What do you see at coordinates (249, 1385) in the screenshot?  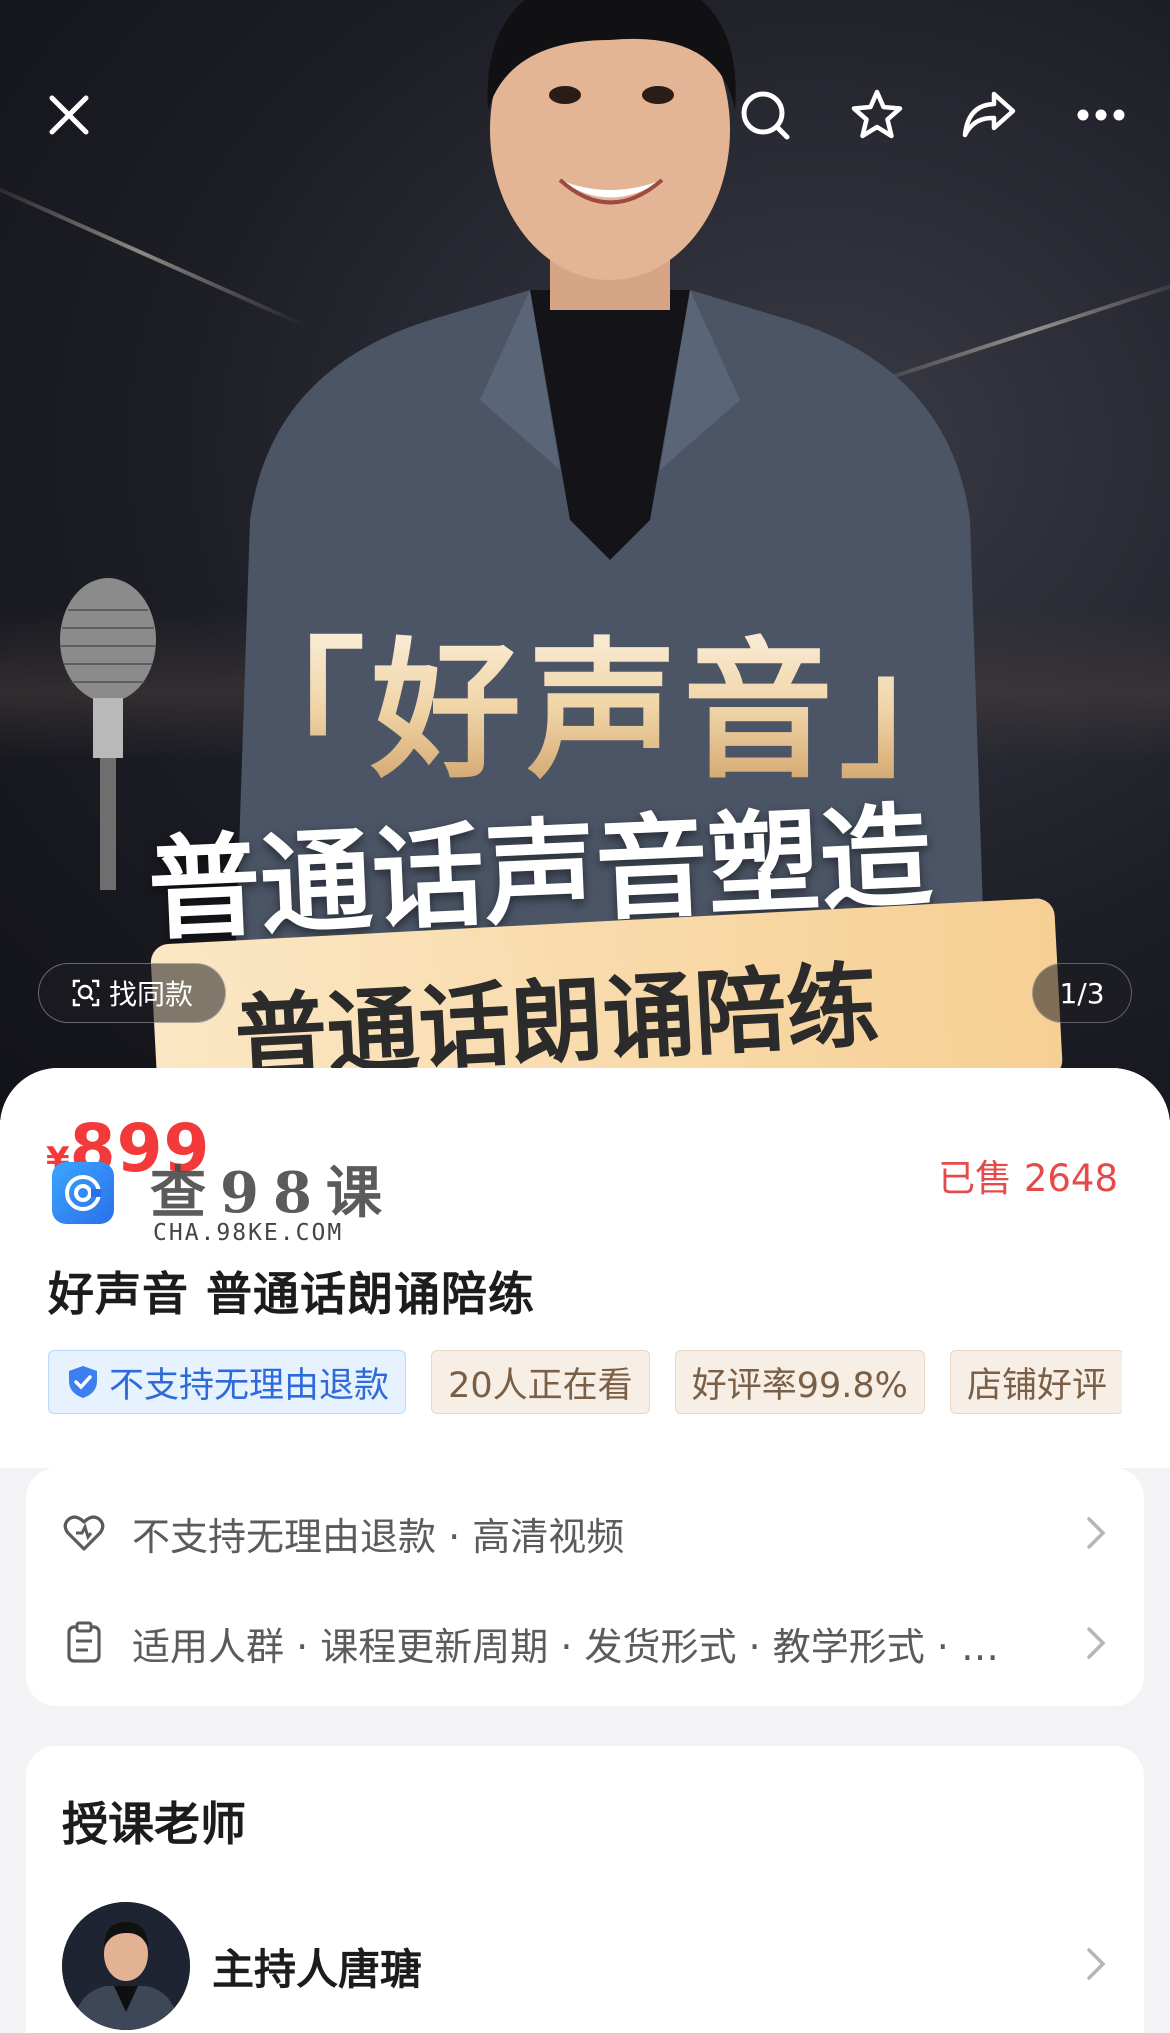 I see `tag-label: 不支持无理由退款` at bounding box center [249, 1385].